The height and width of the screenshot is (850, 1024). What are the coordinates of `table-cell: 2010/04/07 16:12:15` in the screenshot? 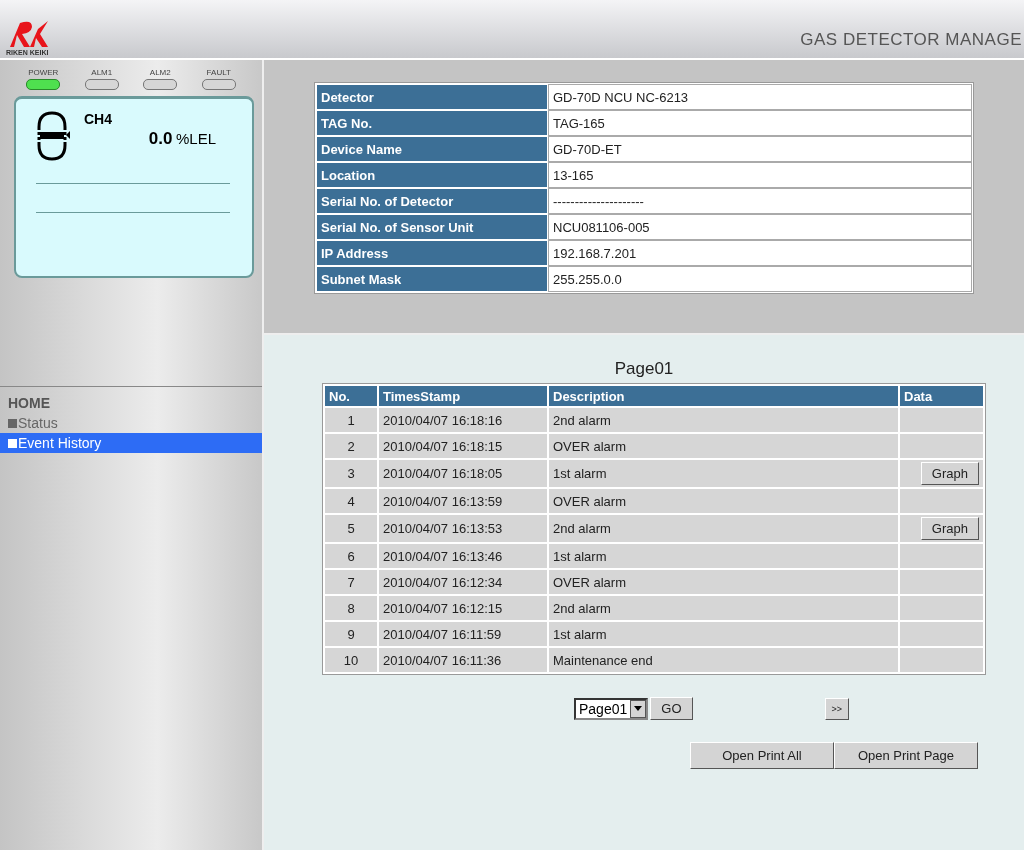 It's located at (463, 608).